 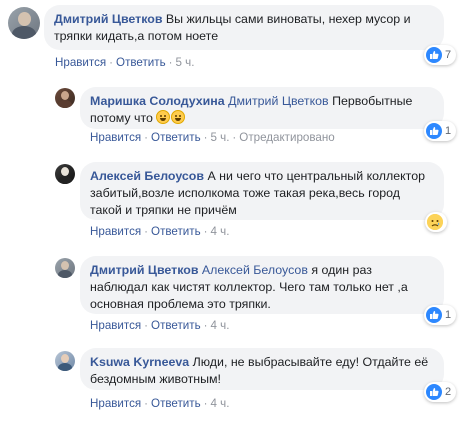 What do you see at coordinates (448, 392) in the screenshot?
I see `reaction-number: 2` at bounding box center [448, 392].